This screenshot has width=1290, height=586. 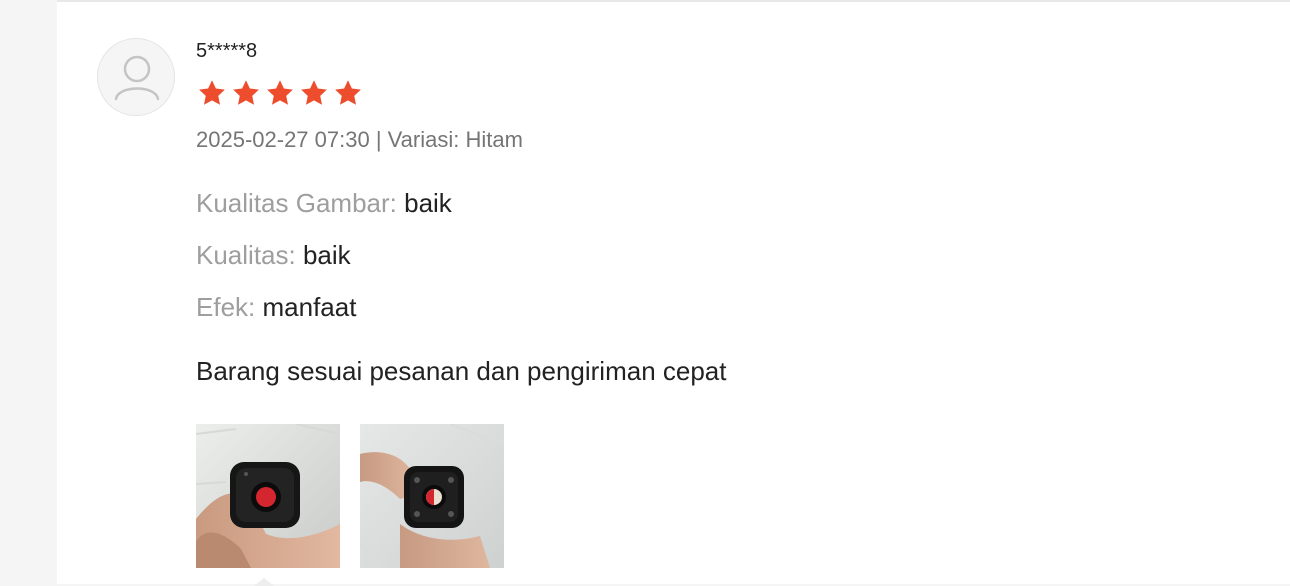 What do you see at coordinates (226, 307) in the screenshot?
I see `attribute-label: Efek:` at bounding box center [226, 307].